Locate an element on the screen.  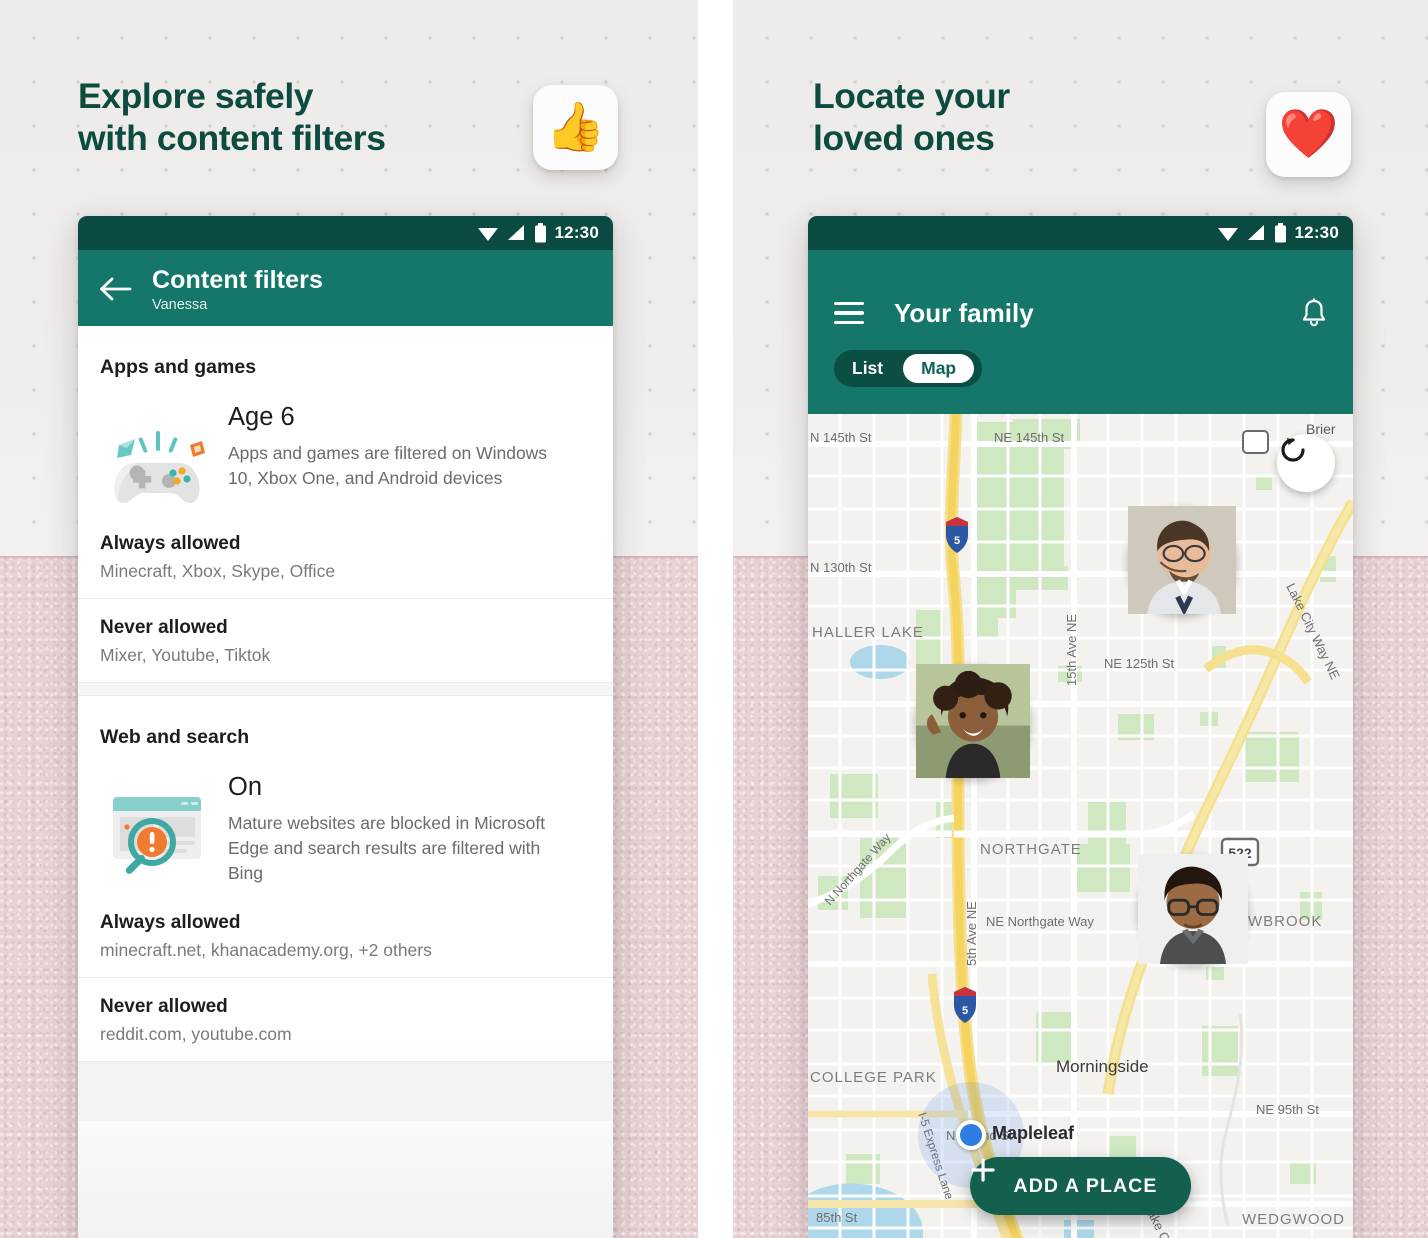
add-a-place-button: ADD A PLACE is located at coordinates (1080, 1186).